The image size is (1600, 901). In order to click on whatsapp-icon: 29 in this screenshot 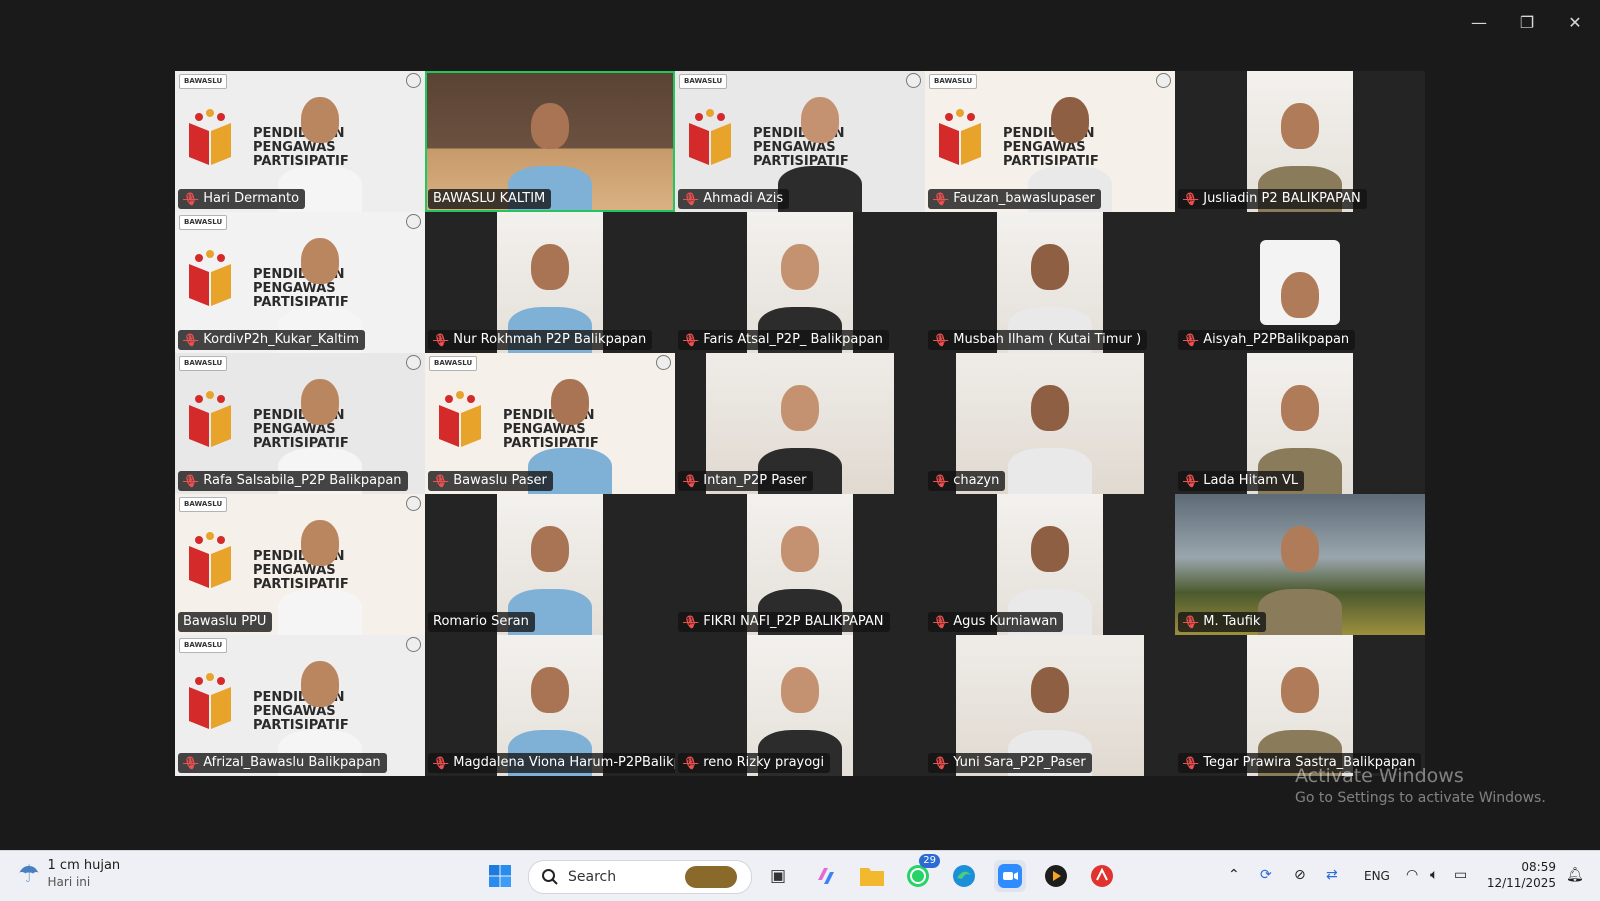, I will do `click(921, 873)`.